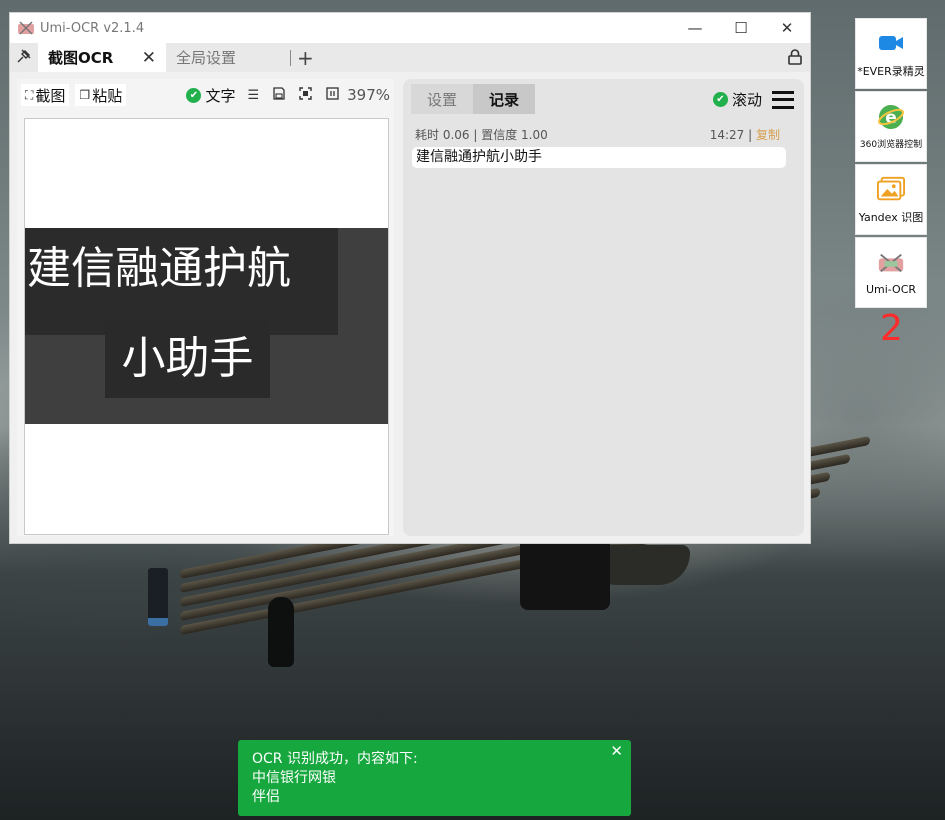 This screenshot has height=820, width=945. What do you see at coordinates (281, 632) in the screenshot?
I see `cormorant-silhouette` at bounding box center [281, 632].